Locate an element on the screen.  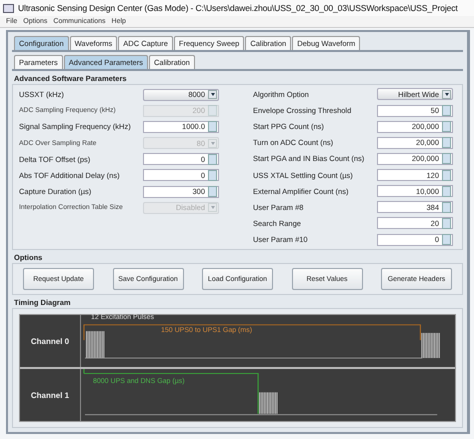
channel-label: Channel 1 is located at coordinates (50, 395).